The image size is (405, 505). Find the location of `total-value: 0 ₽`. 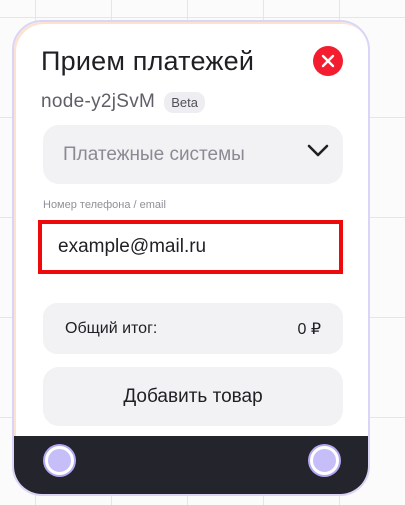

total-value: 0 ₽ is located at coordinates (309, 329).